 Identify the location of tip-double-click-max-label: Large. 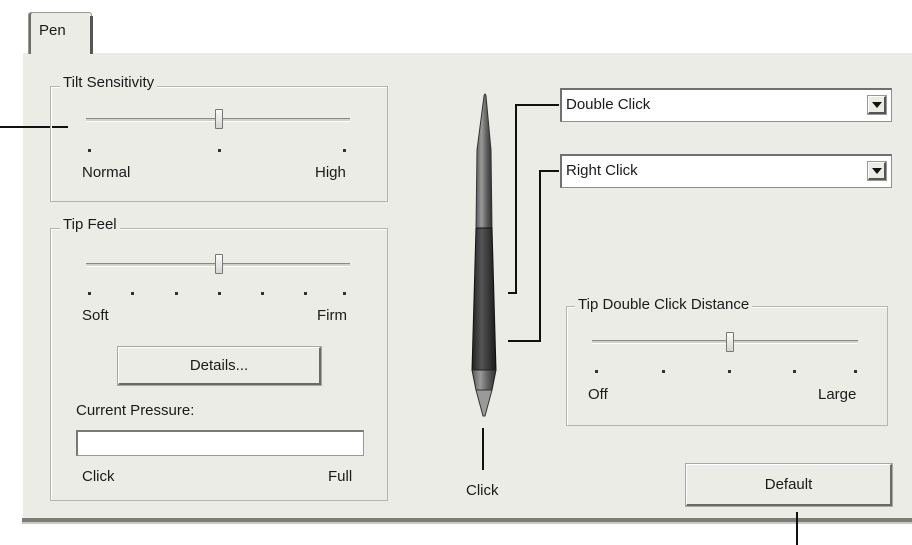
(837, 394).